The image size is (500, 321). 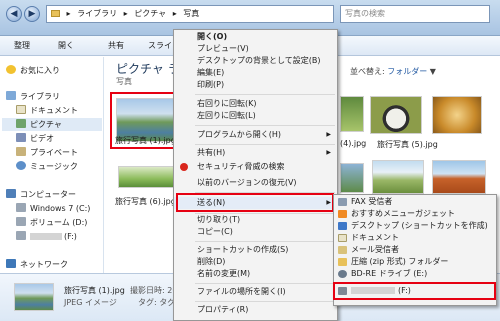 I want to click on menu-item-print: 印刷(P), so click(x=255, y=85).